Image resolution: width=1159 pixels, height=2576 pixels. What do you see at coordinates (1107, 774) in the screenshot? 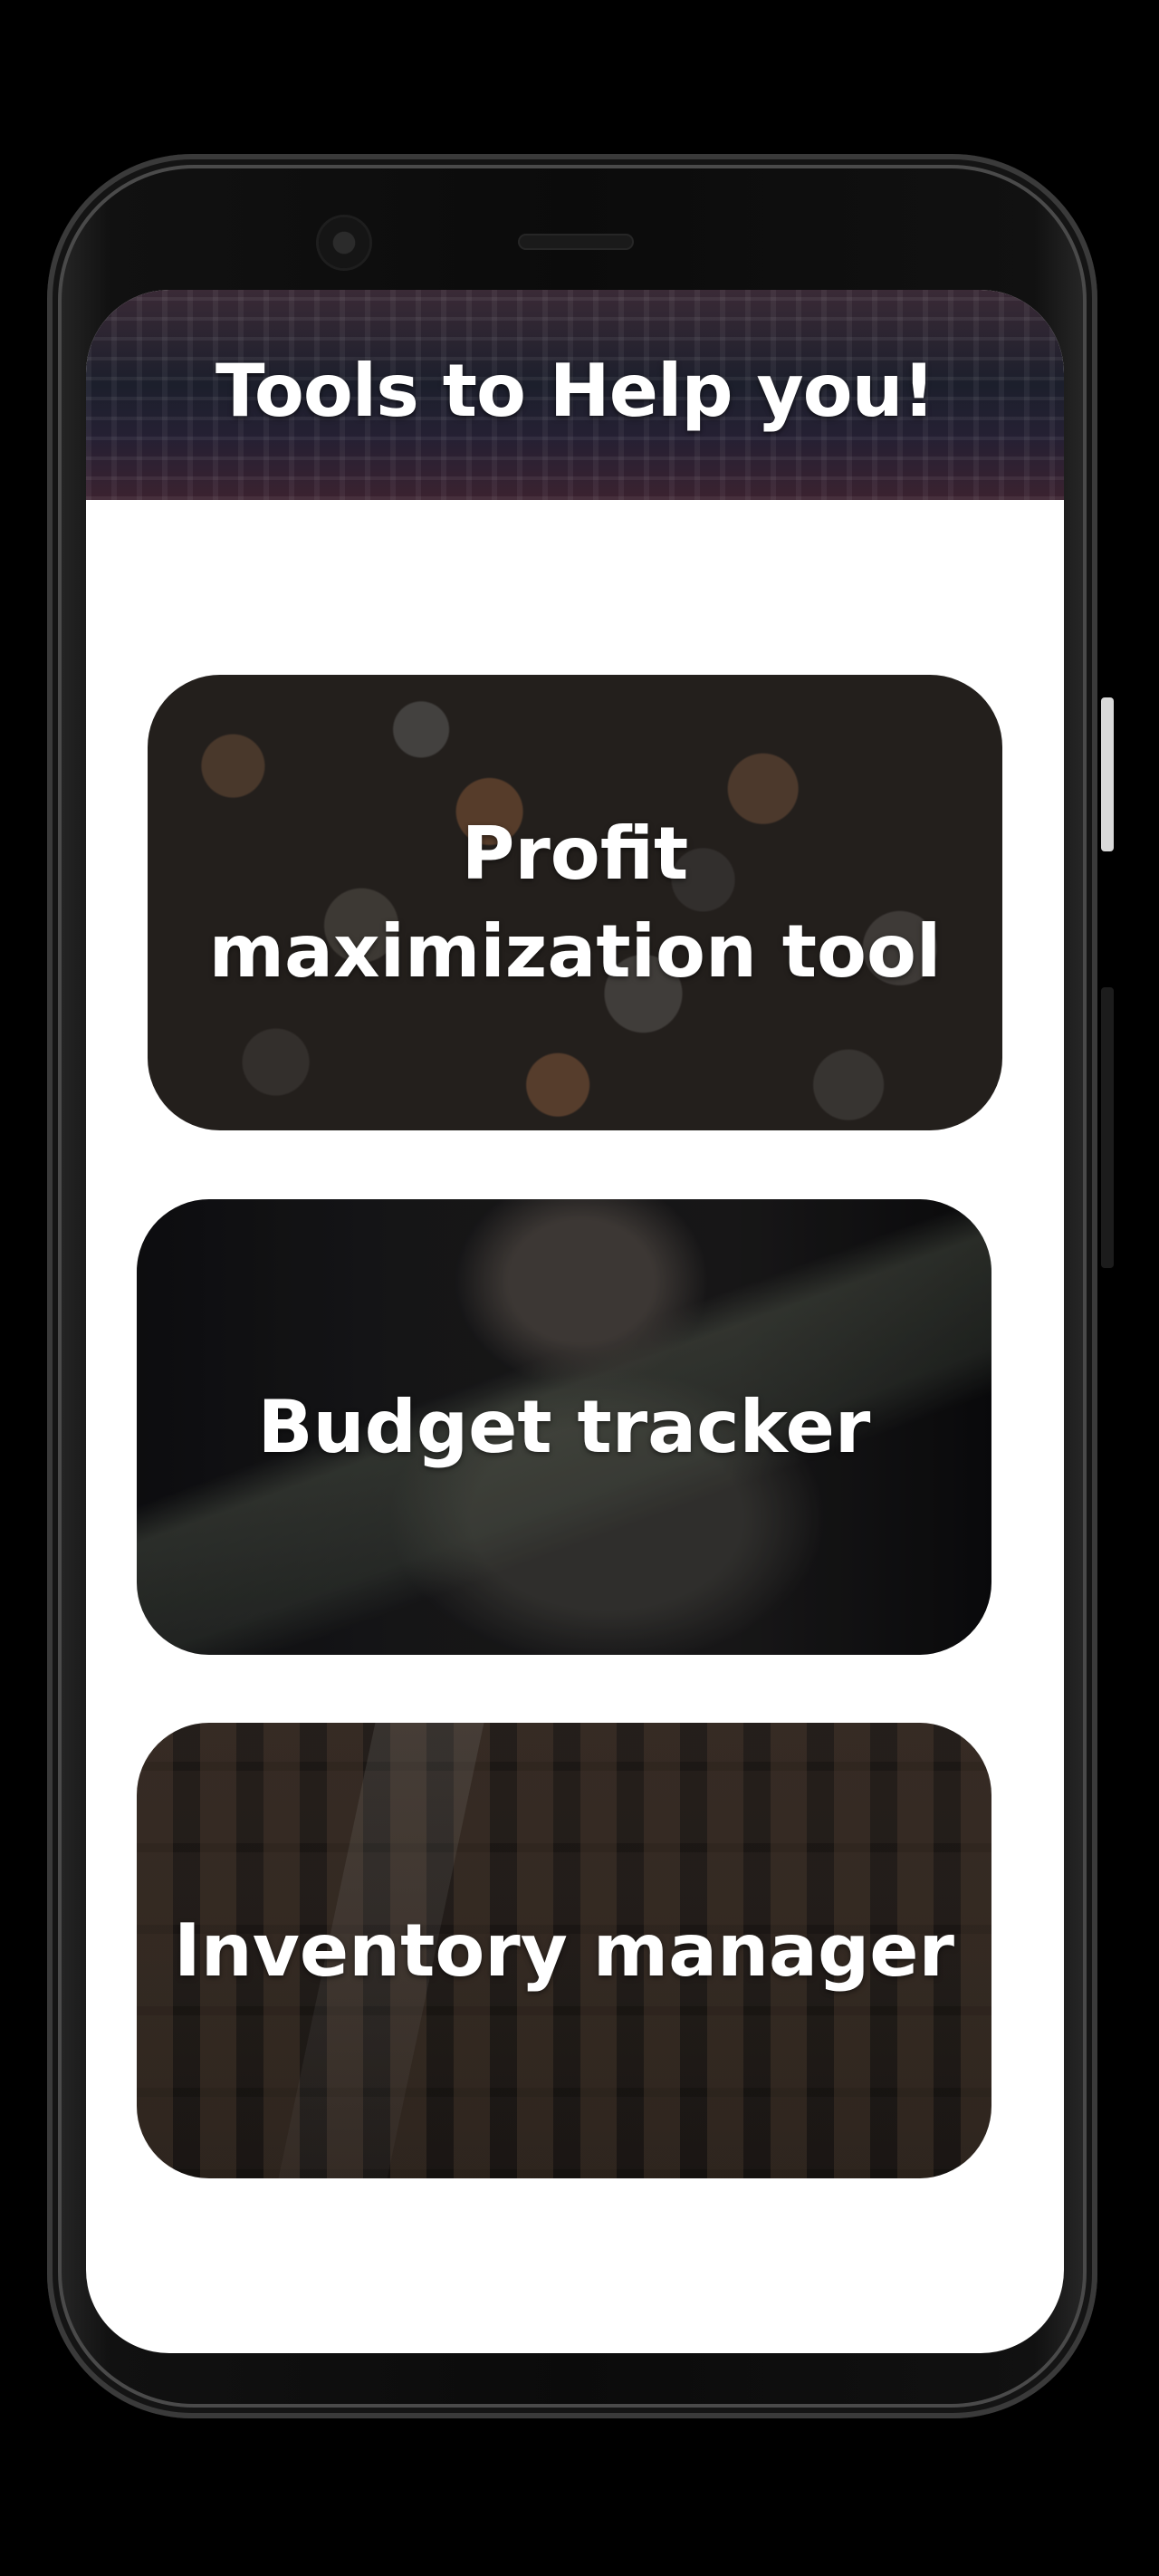
I see `power-button` at bounding box center [1107, 774].